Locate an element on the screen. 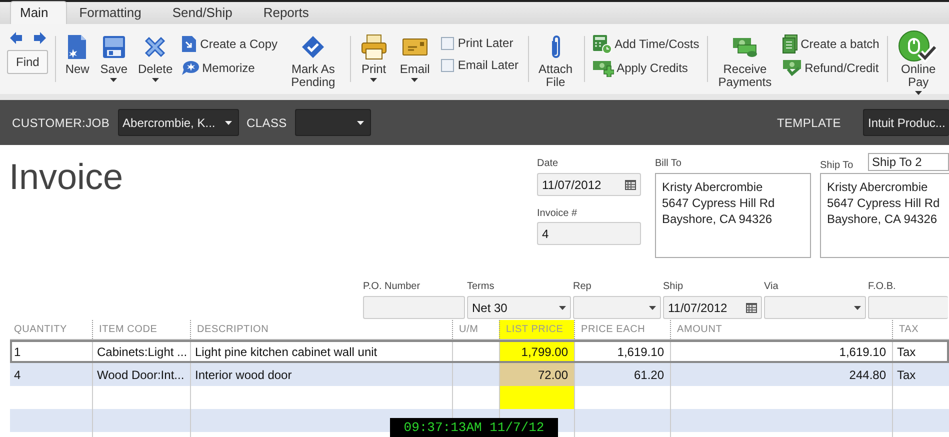  field-label: Ship To is located at coordinates (837, 165).